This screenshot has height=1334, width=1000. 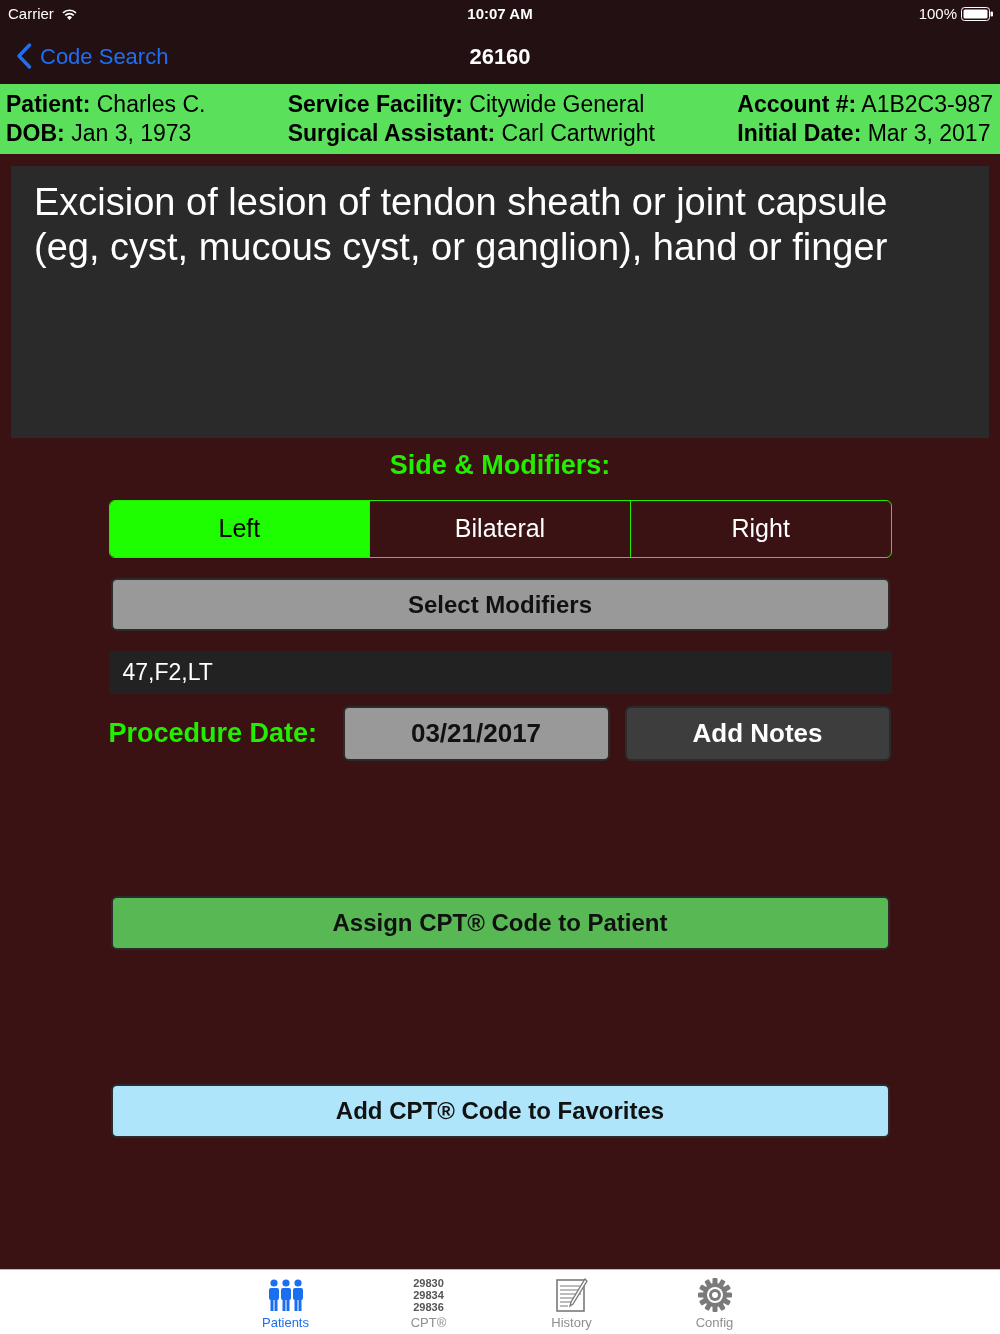 I want to click on chevron-left-icon, so click(x=24, y=56).